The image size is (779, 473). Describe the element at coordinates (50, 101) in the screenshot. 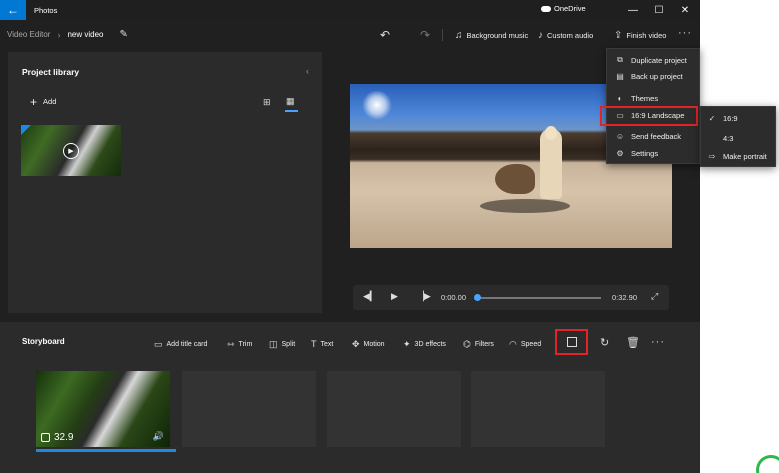

I see `add-media-label: Add` at that location.